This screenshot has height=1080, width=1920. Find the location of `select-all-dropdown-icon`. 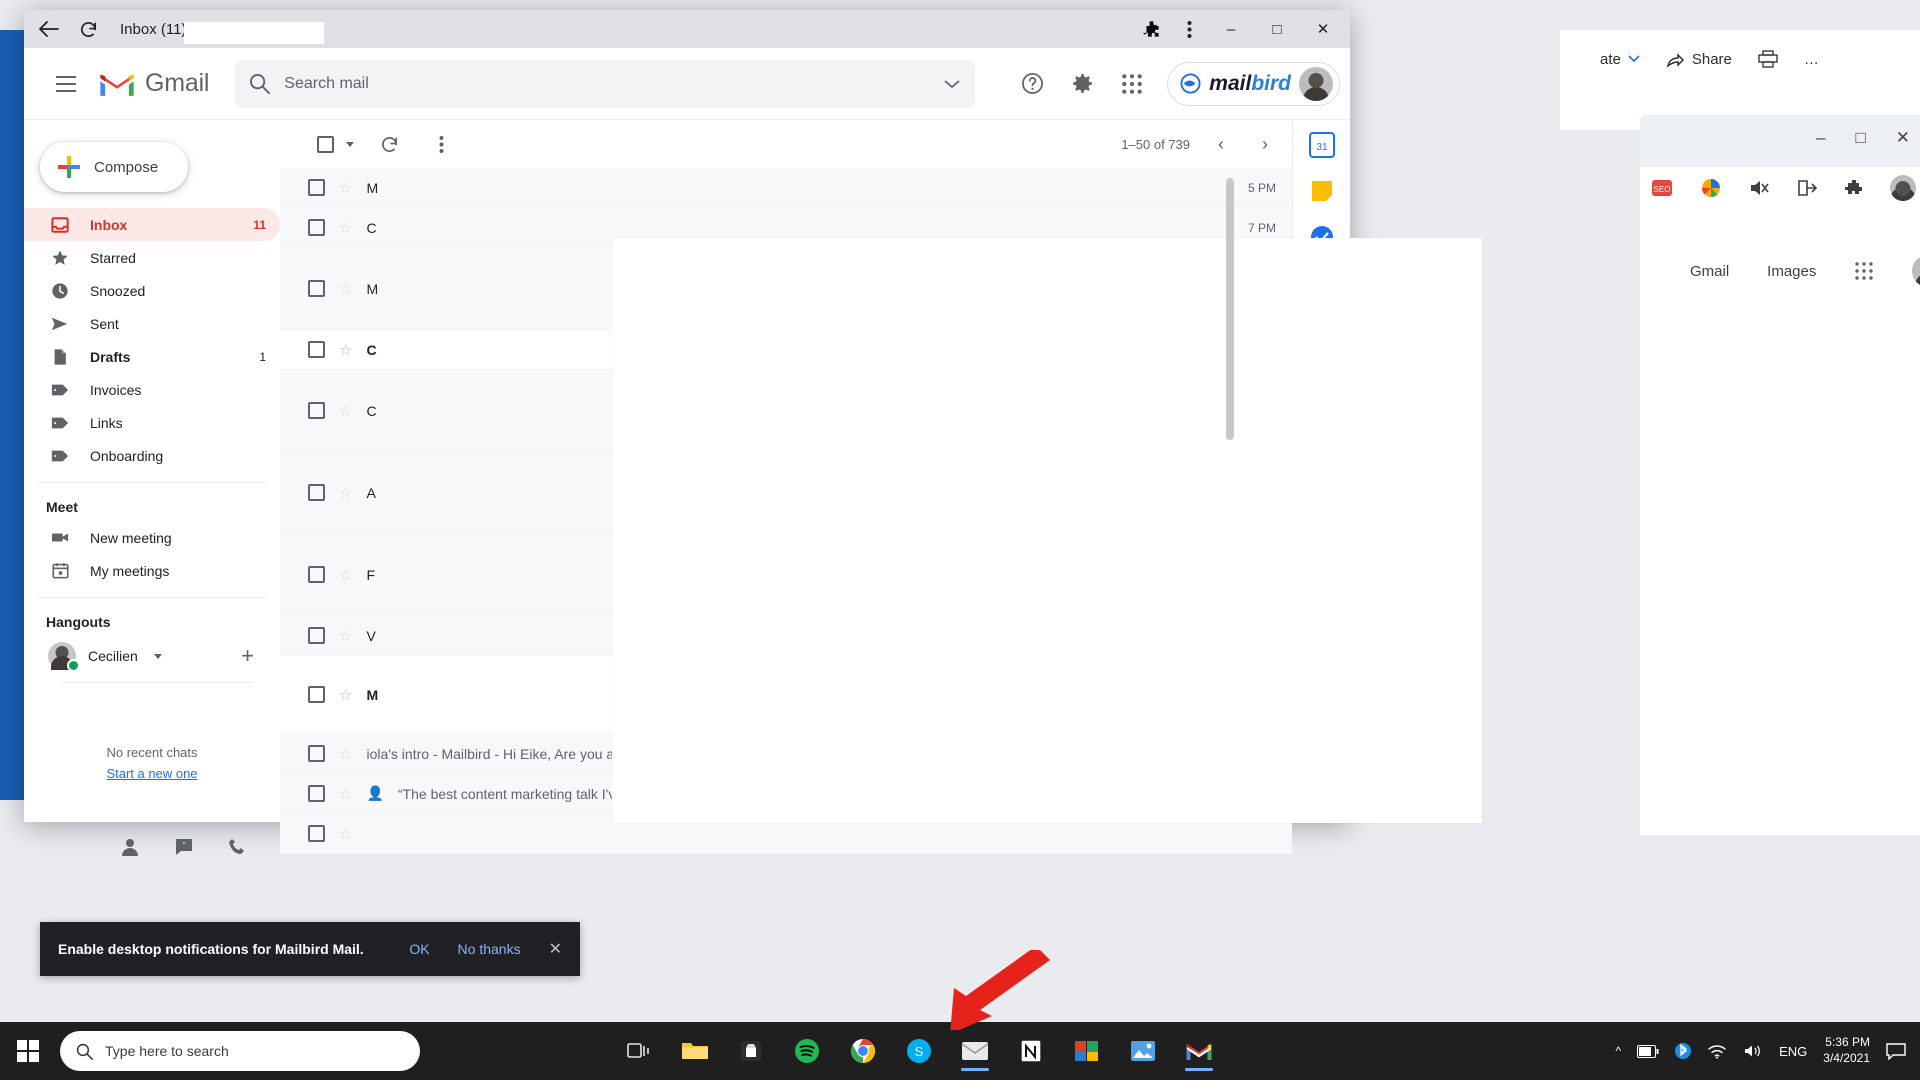

select-all-dropdown-icon is located at coordinates (350, 144).